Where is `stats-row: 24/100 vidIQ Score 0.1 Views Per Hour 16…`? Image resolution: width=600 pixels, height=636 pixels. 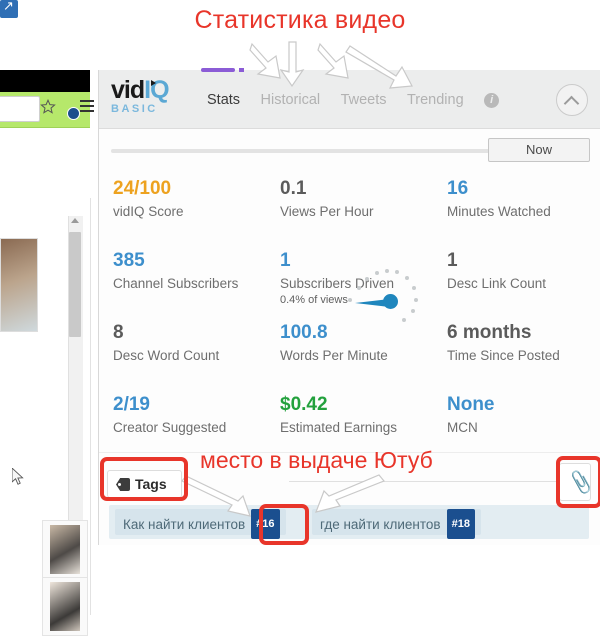
stats-row: 24/100 vidIQ Score 0.1 Views Per Hour 16… is located at coordinates (349, 207).